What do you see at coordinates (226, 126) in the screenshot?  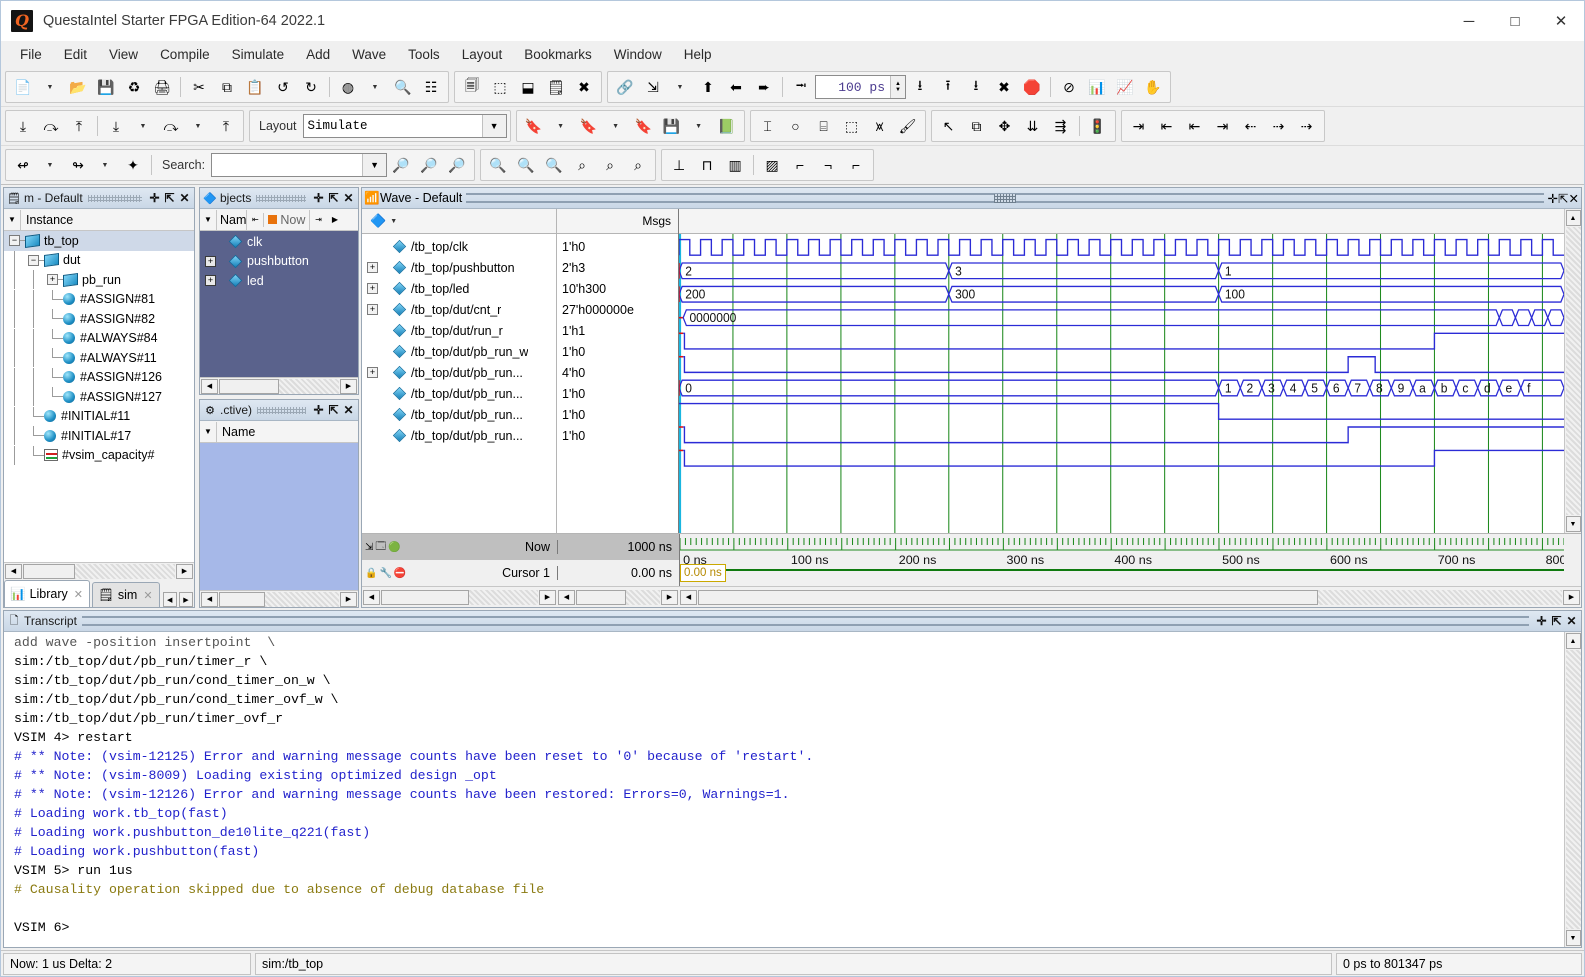 I see `group-up-icon: ⤒` at bounding box center [226, 126].